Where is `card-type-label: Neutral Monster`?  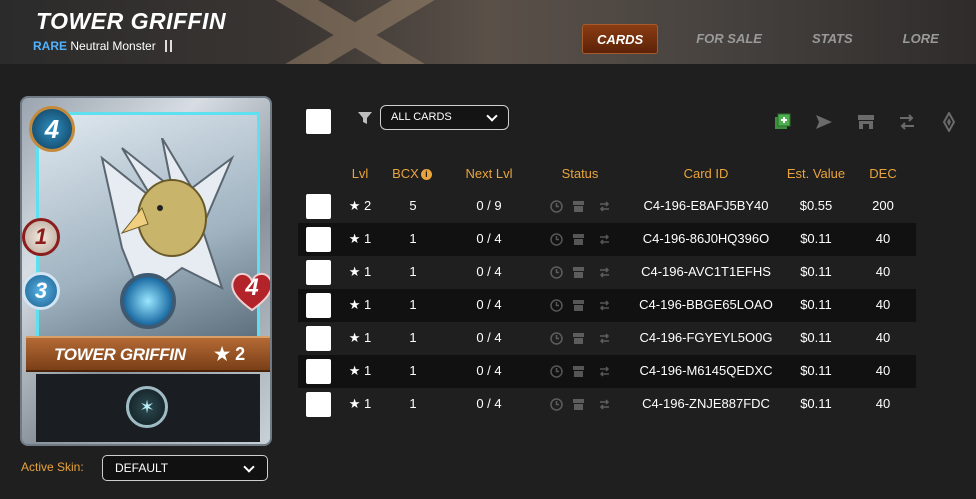 card-type-label: Neutral Monster is located at coordinates (113, 46).